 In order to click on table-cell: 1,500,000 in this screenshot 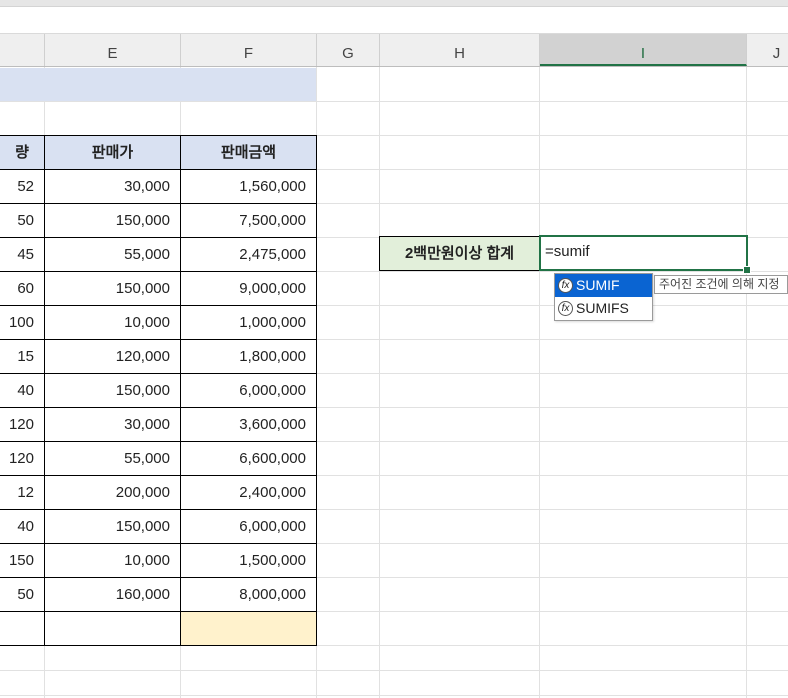, I will do `click(248, 560)`.